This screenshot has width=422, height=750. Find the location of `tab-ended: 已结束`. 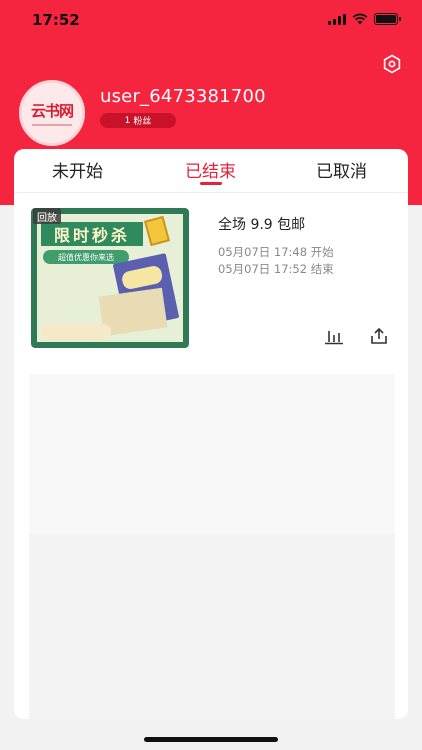

tab-ended: 已结束 is located at coordinates (210, 169).